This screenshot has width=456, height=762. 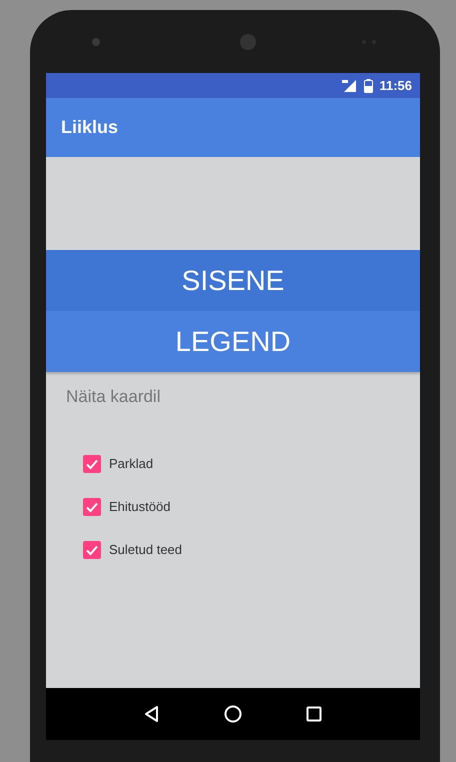 What do you see at coordinates (114, 397) in the screenshot?
I see `section-title: Näita kaardil` at bounding box center [114, 397].